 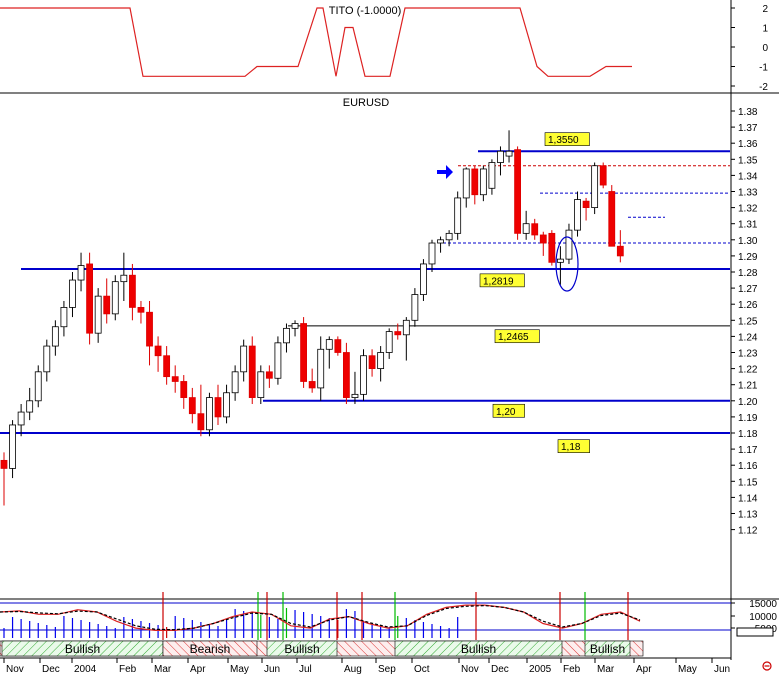 What do you see at coordinates (748, 193) in the screenshot?
I see `price-tick-label: 1.33` at bounding box center [748, 193].